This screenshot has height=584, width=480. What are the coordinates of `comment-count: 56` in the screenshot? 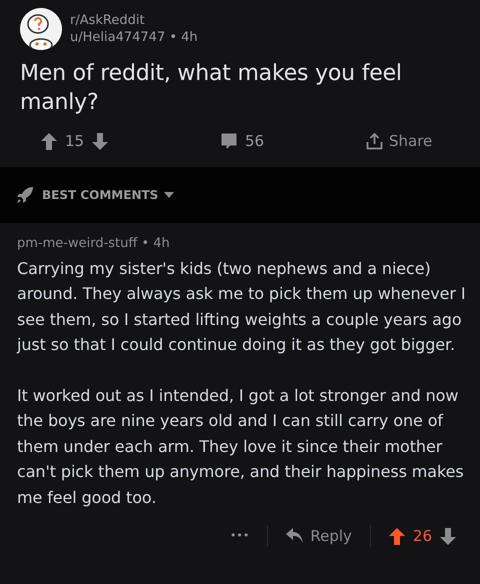 It's located at (254, 141).